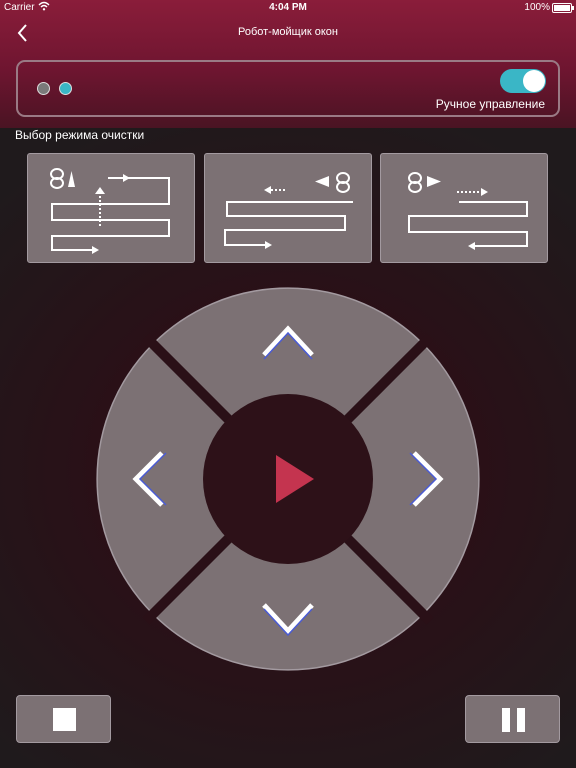 The image size is (576, 768). I want to click on mode-button-vertical, so click(111, 208).